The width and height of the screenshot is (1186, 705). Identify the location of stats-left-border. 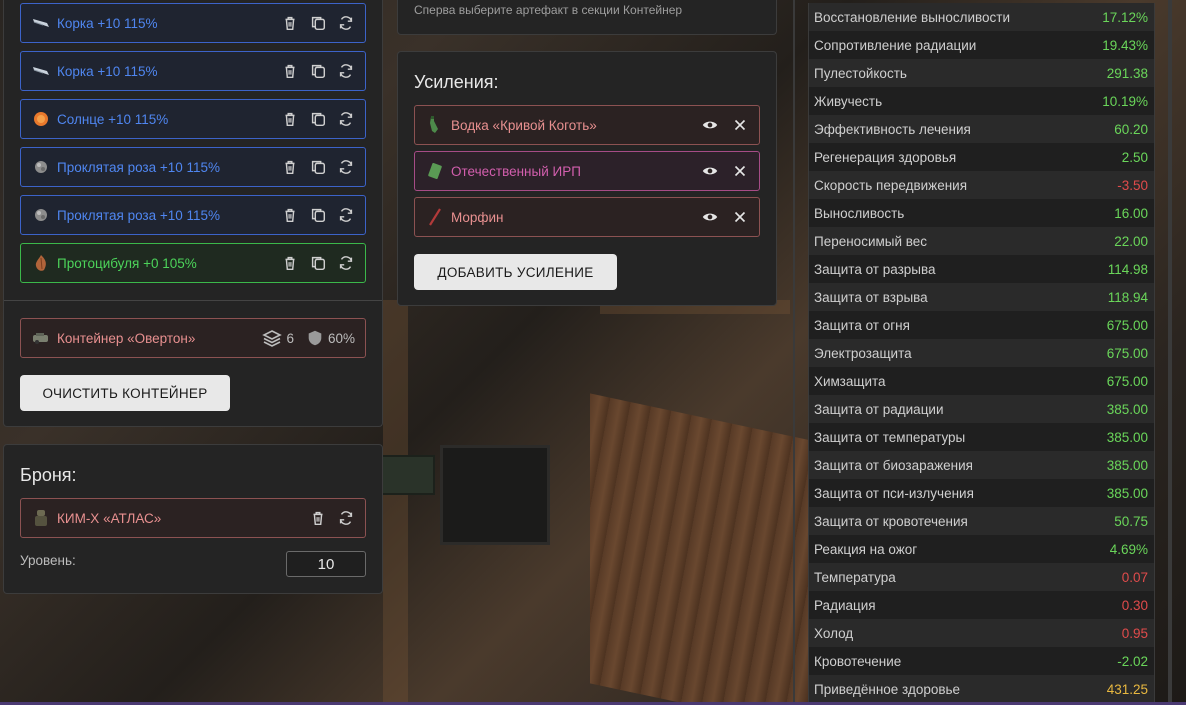
(794, 352).